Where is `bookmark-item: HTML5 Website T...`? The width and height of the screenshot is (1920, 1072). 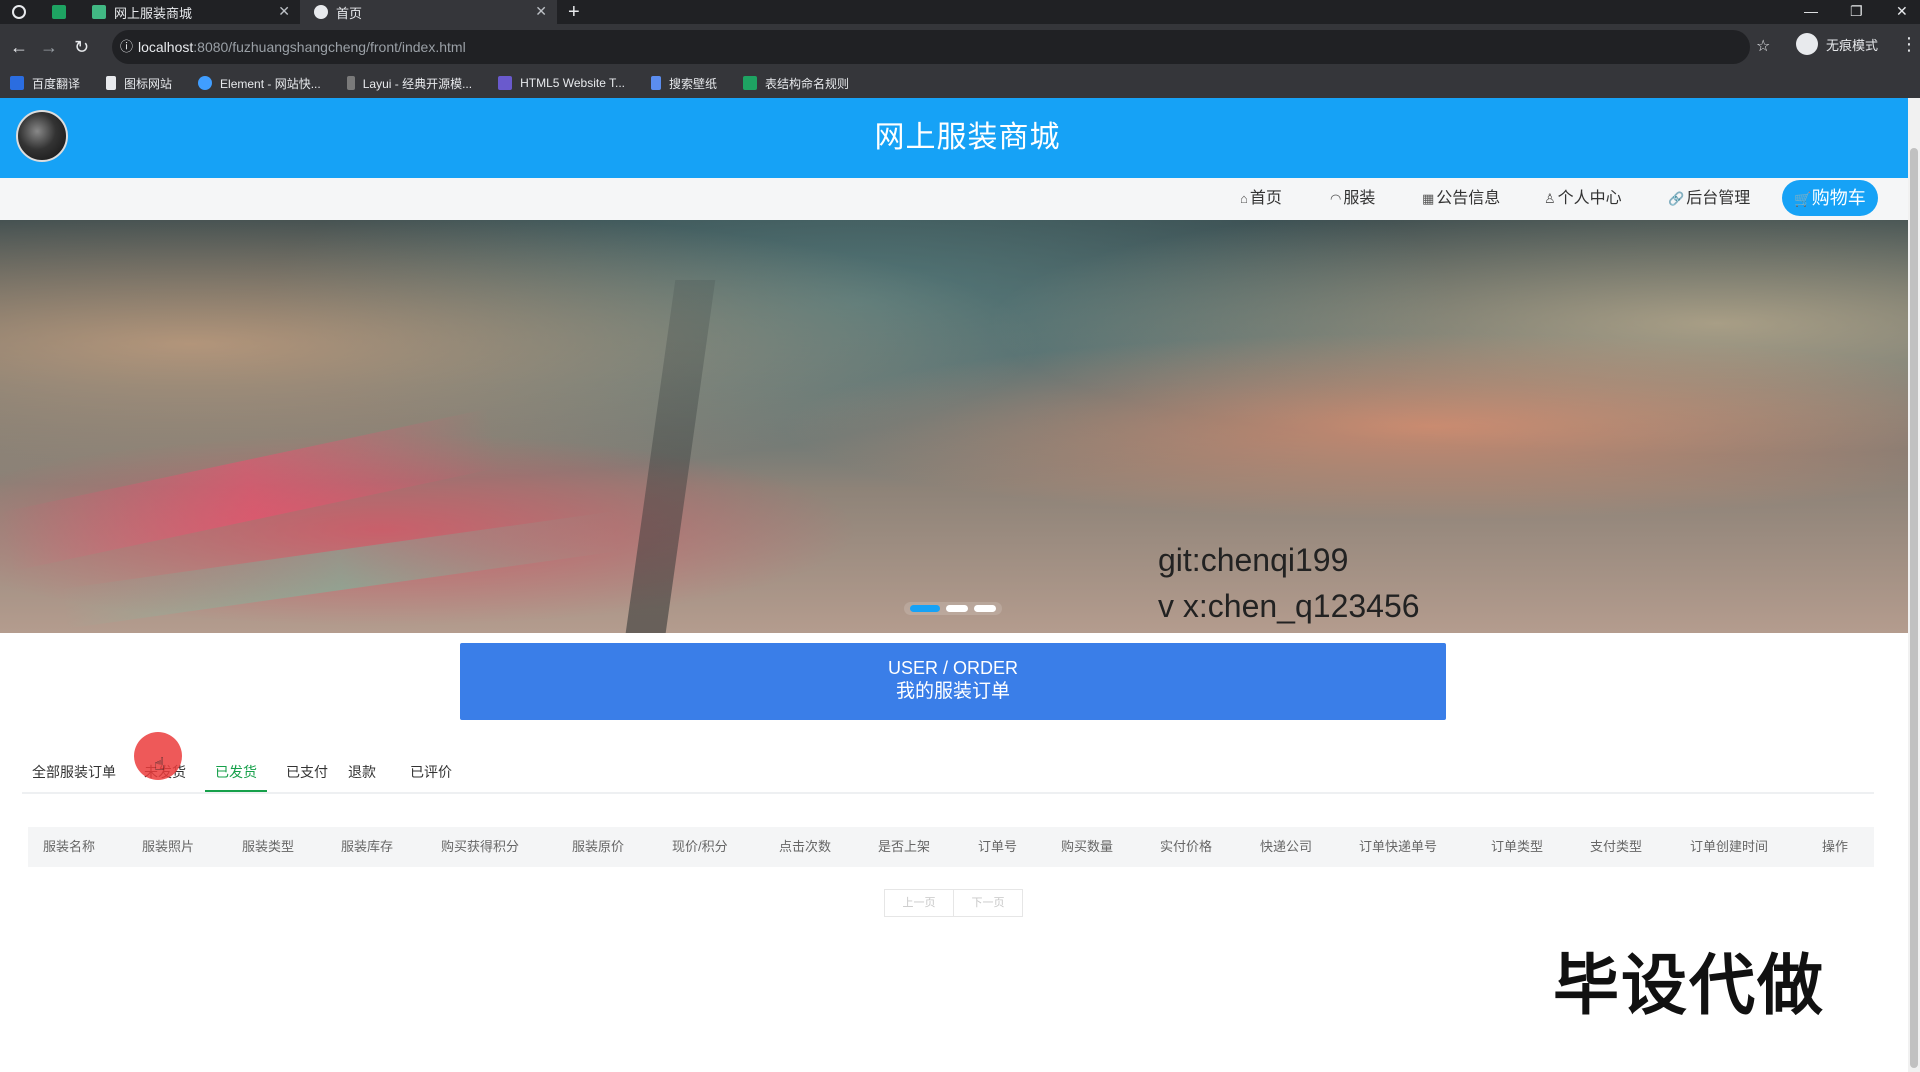
bookmark-item: HTML5 Website T... is located at coordinates (561, 83).